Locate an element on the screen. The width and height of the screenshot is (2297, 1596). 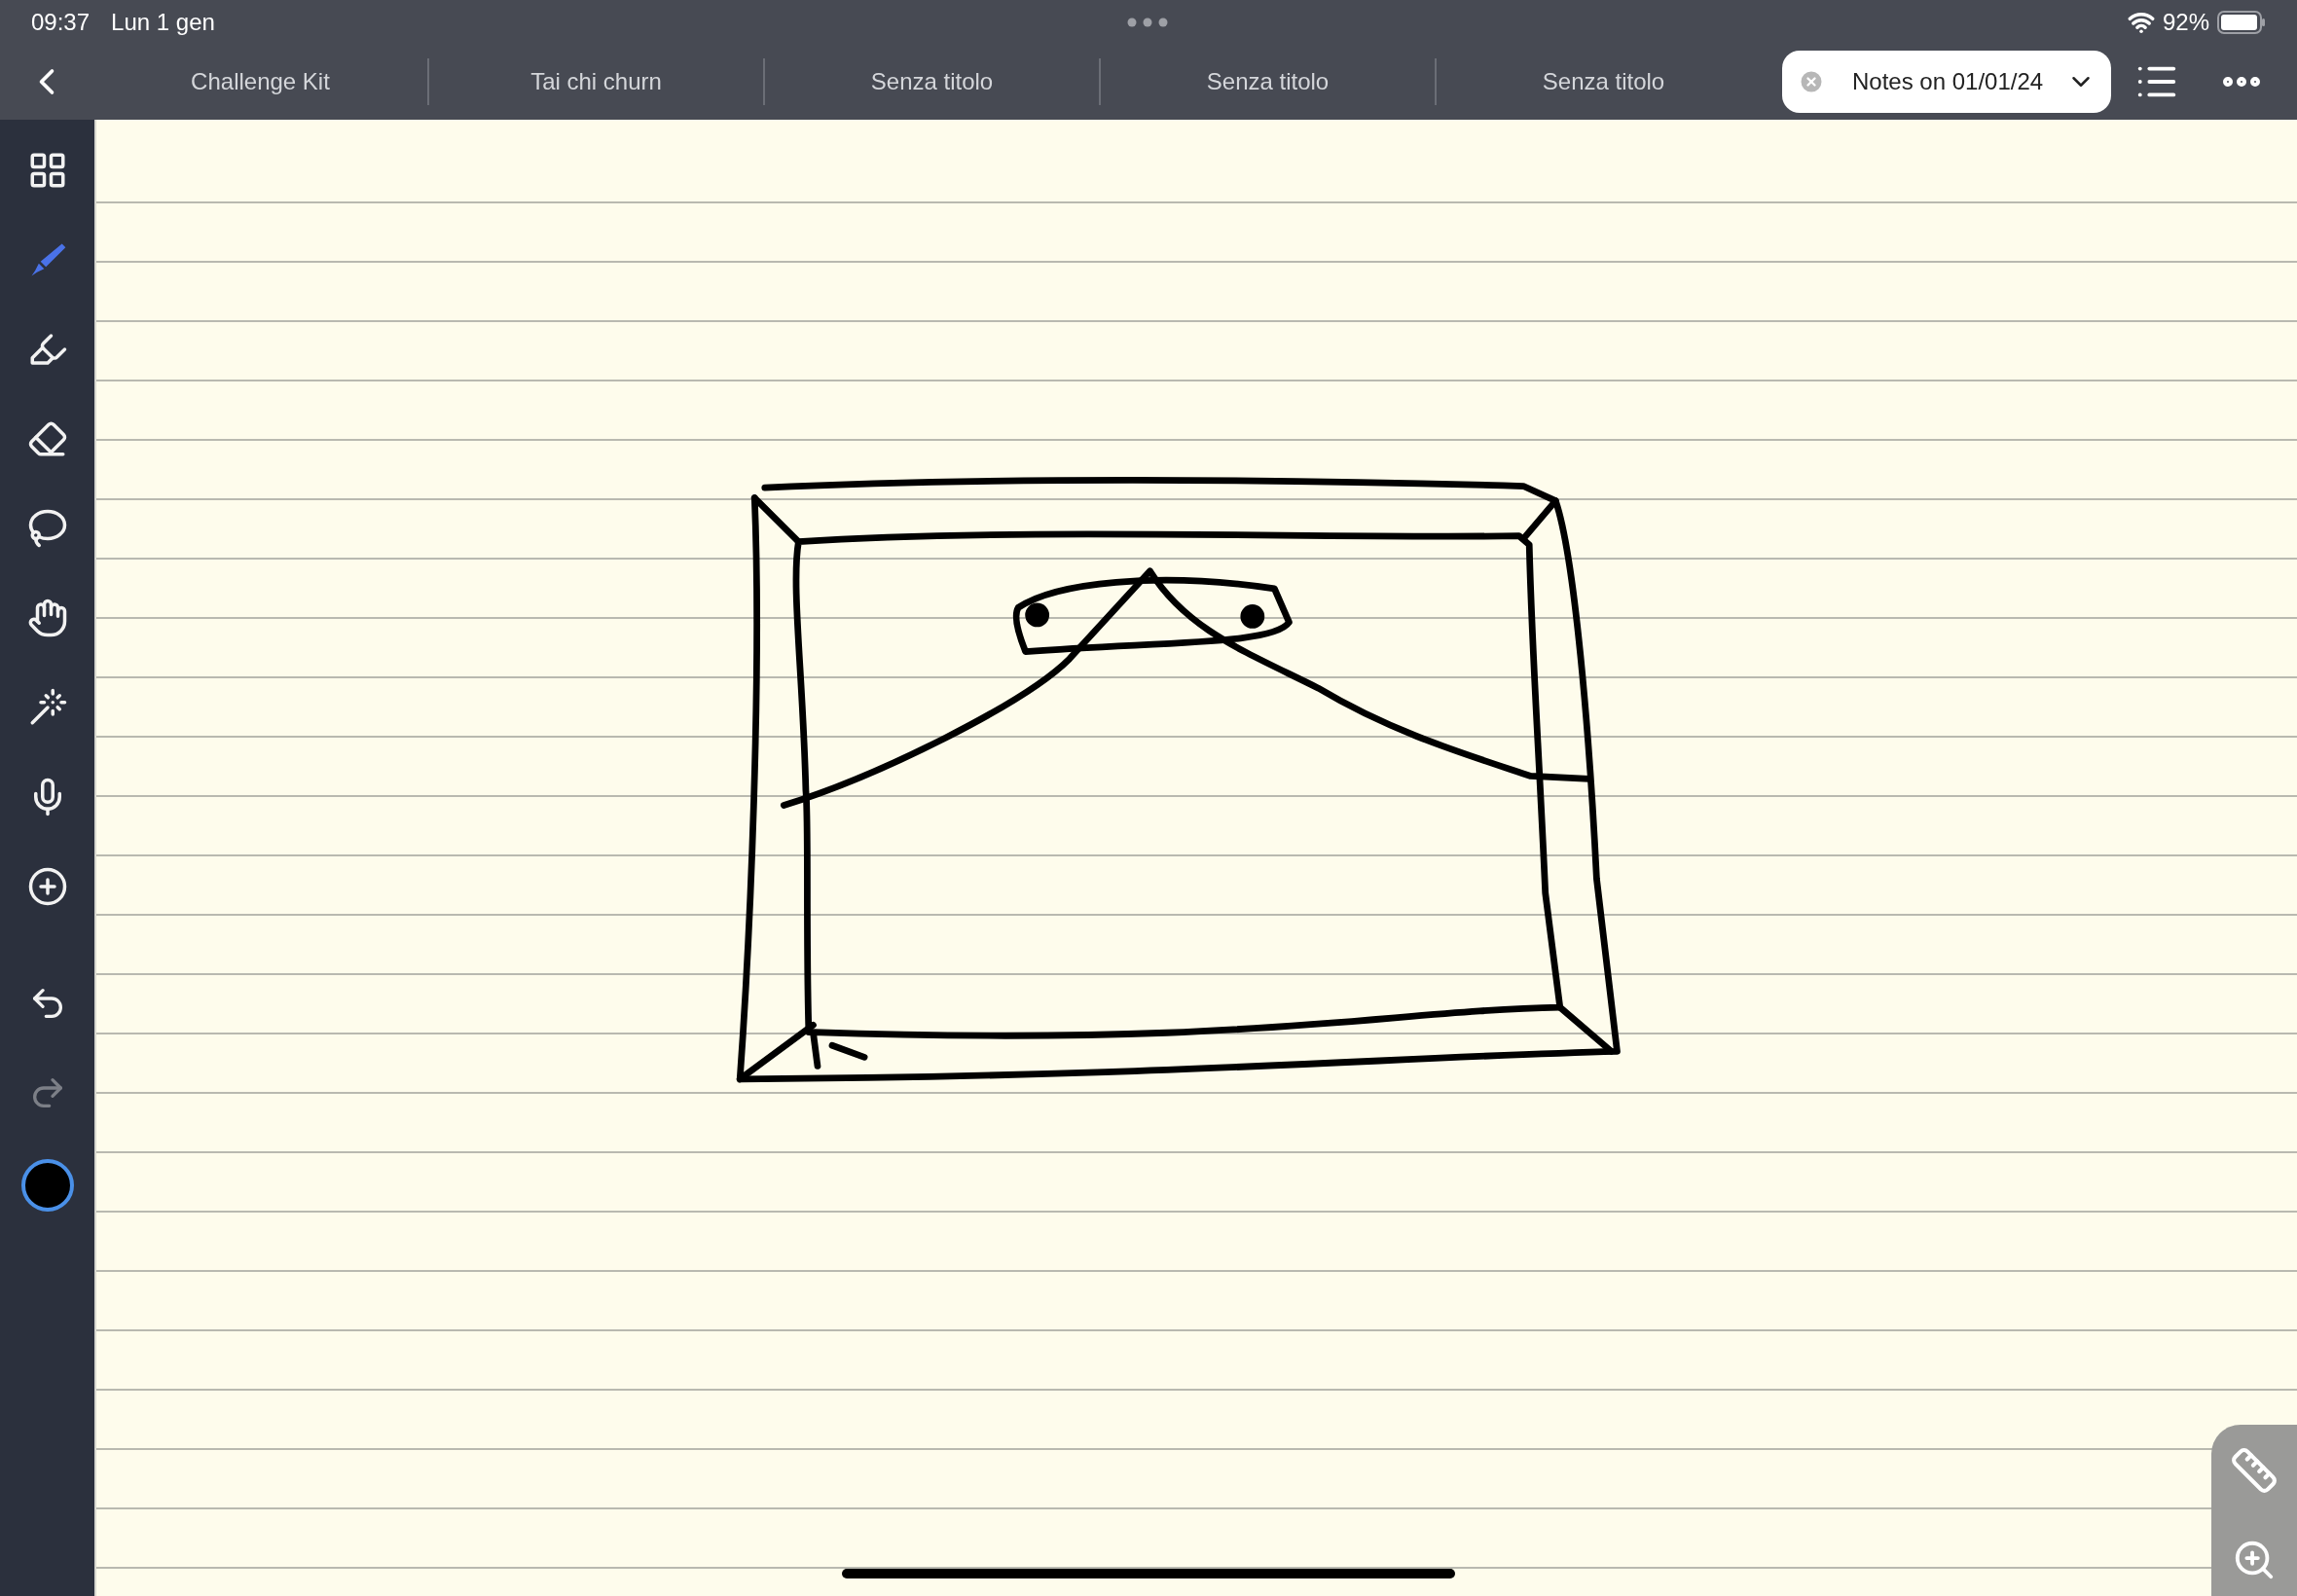
battery-percentage: 92% is located at coordinates (2185, 22).